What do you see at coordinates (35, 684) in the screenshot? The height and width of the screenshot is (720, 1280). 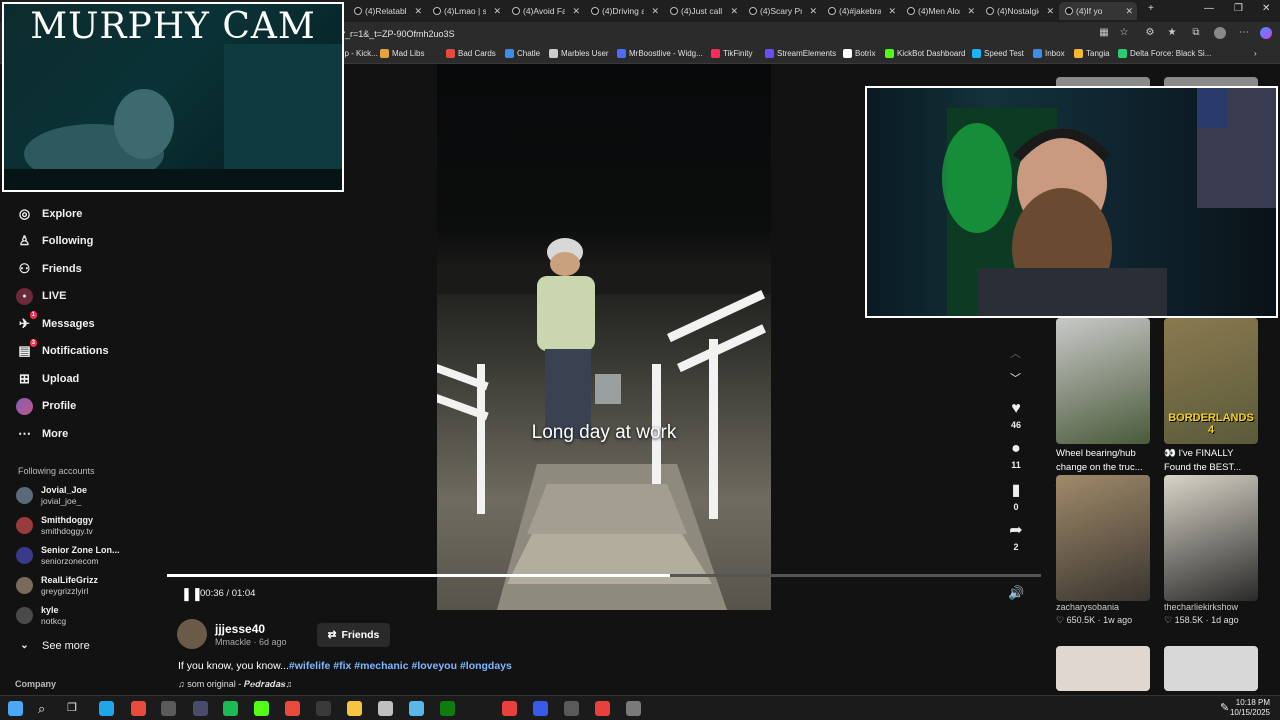 I see `company-link: Company` at bounding box center [35, 684].